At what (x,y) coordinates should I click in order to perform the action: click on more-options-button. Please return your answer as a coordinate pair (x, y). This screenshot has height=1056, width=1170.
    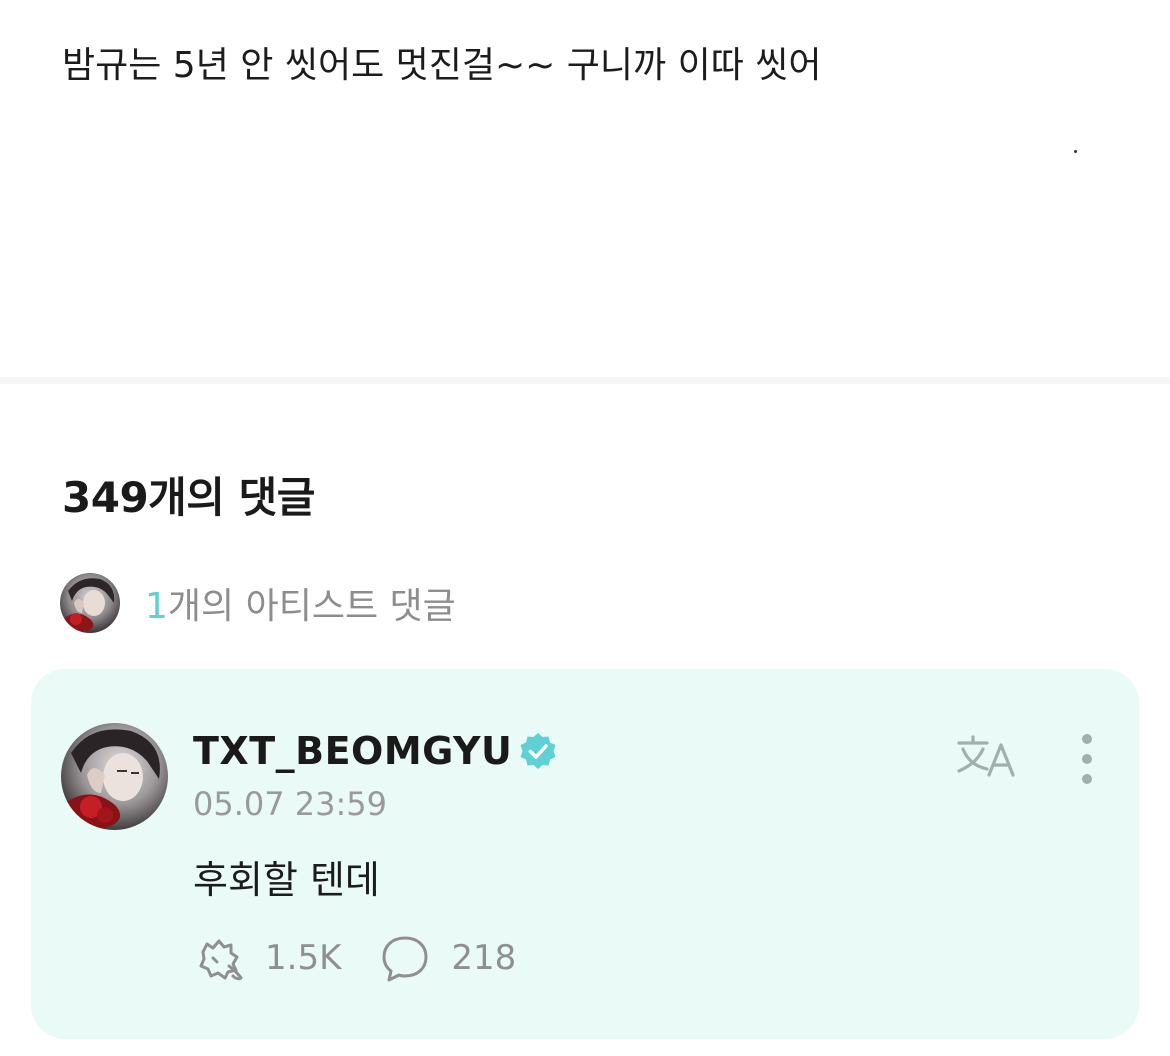
    Looking at the image, I should click on (1087, 759).